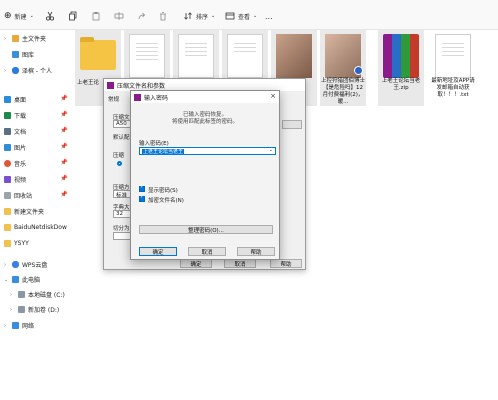  I want to click on plus-icon: ⊕, so click(8, 16).